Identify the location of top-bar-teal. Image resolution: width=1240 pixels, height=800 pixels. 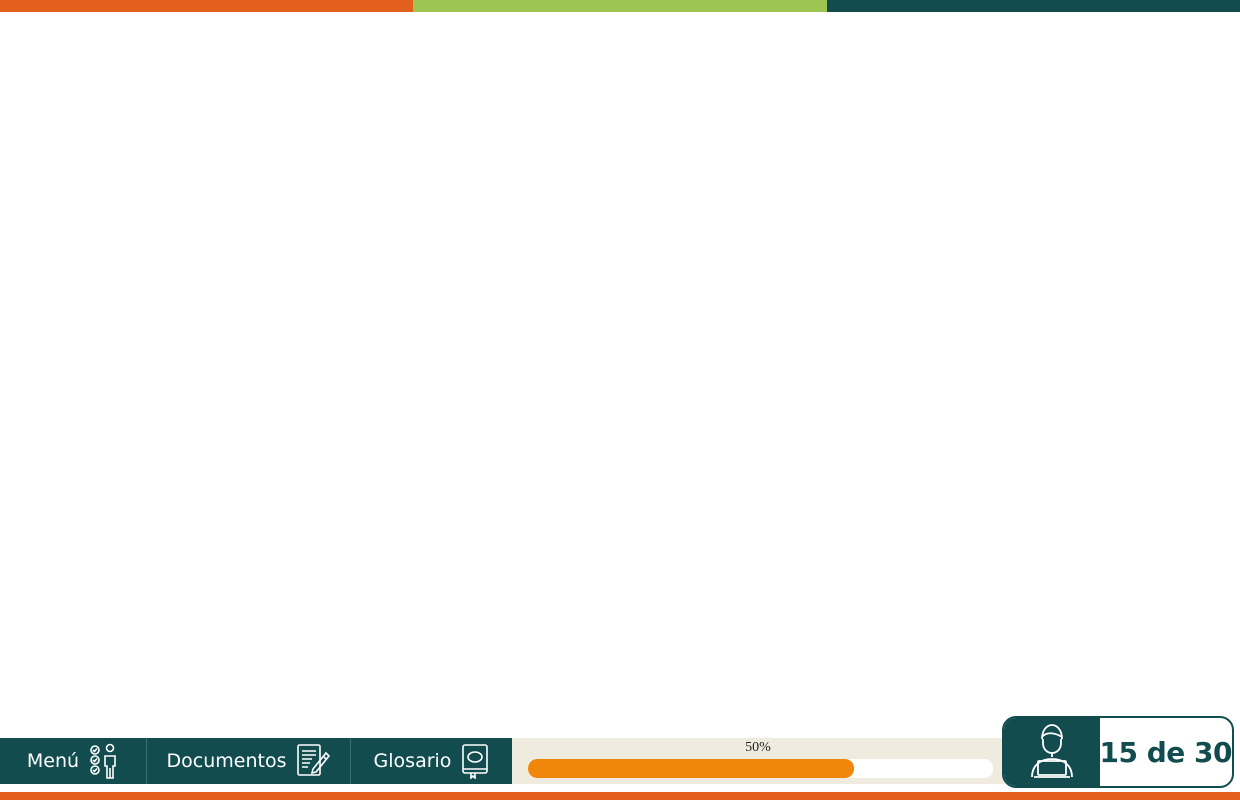
(1033, 6).